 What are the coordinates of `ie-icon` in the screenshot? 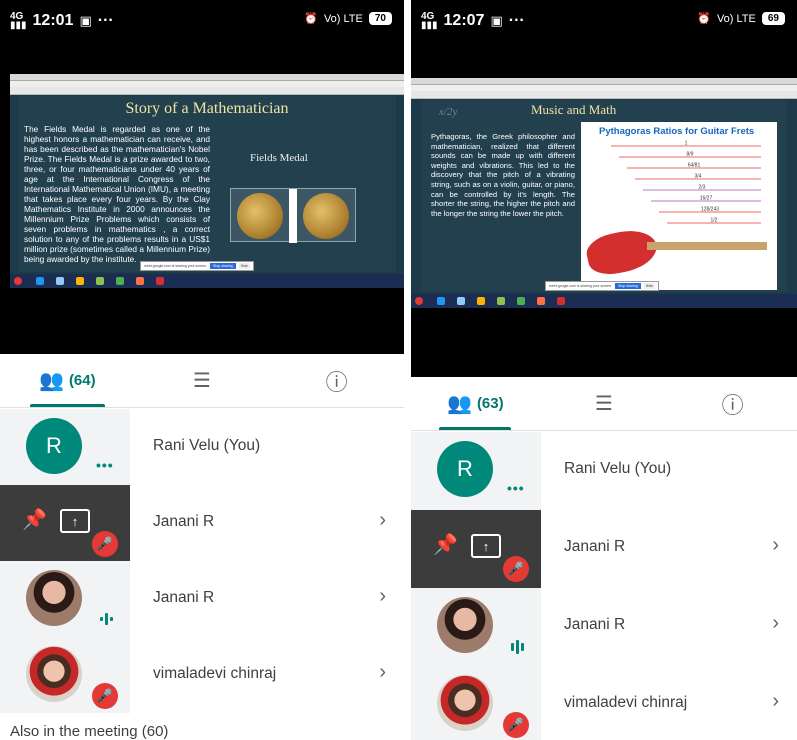 It's located at (441, 301).